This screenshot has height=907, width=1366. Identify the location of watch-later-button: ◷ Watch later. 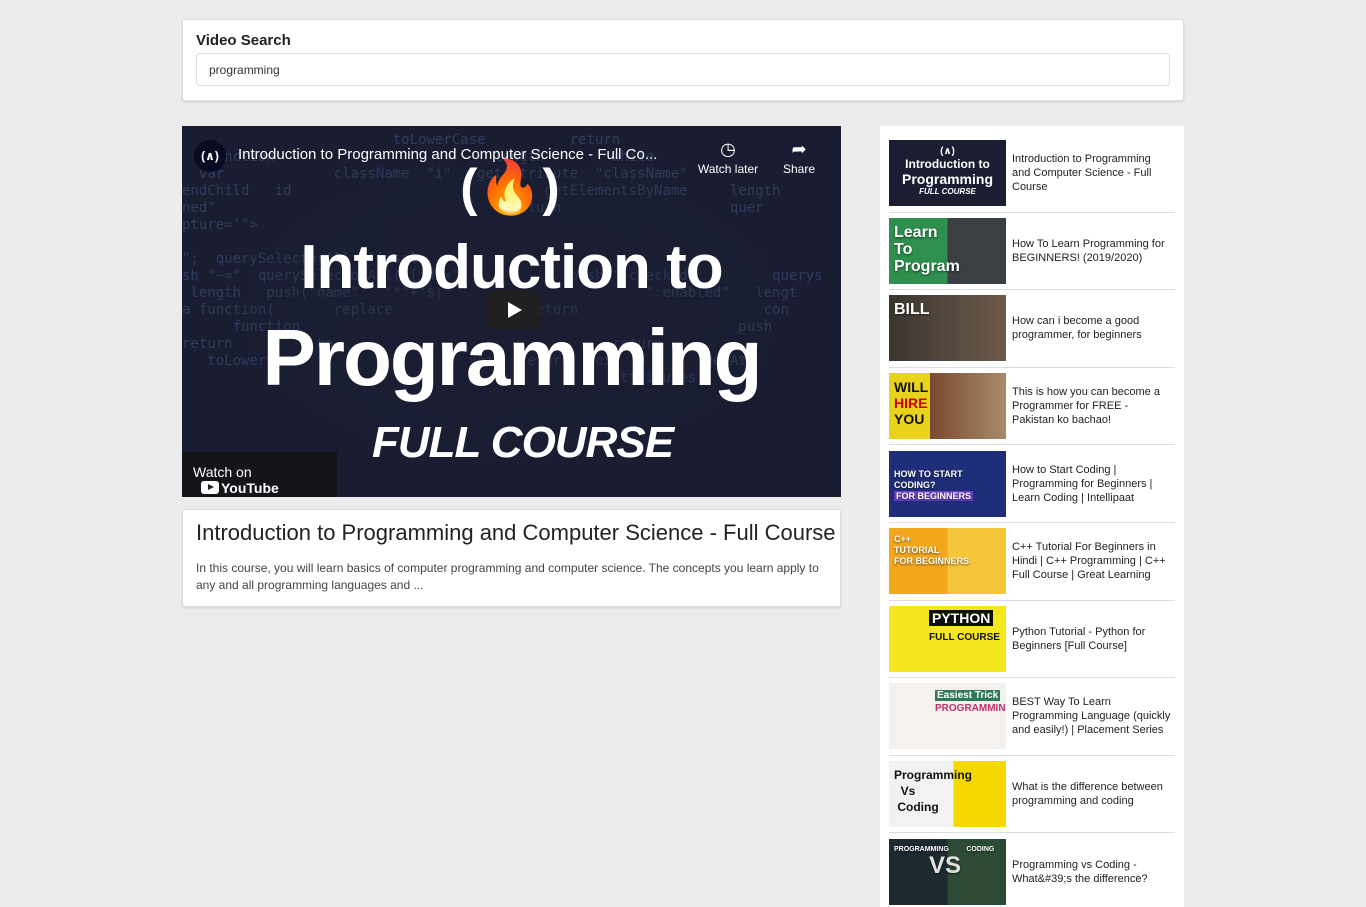
(728, 157).